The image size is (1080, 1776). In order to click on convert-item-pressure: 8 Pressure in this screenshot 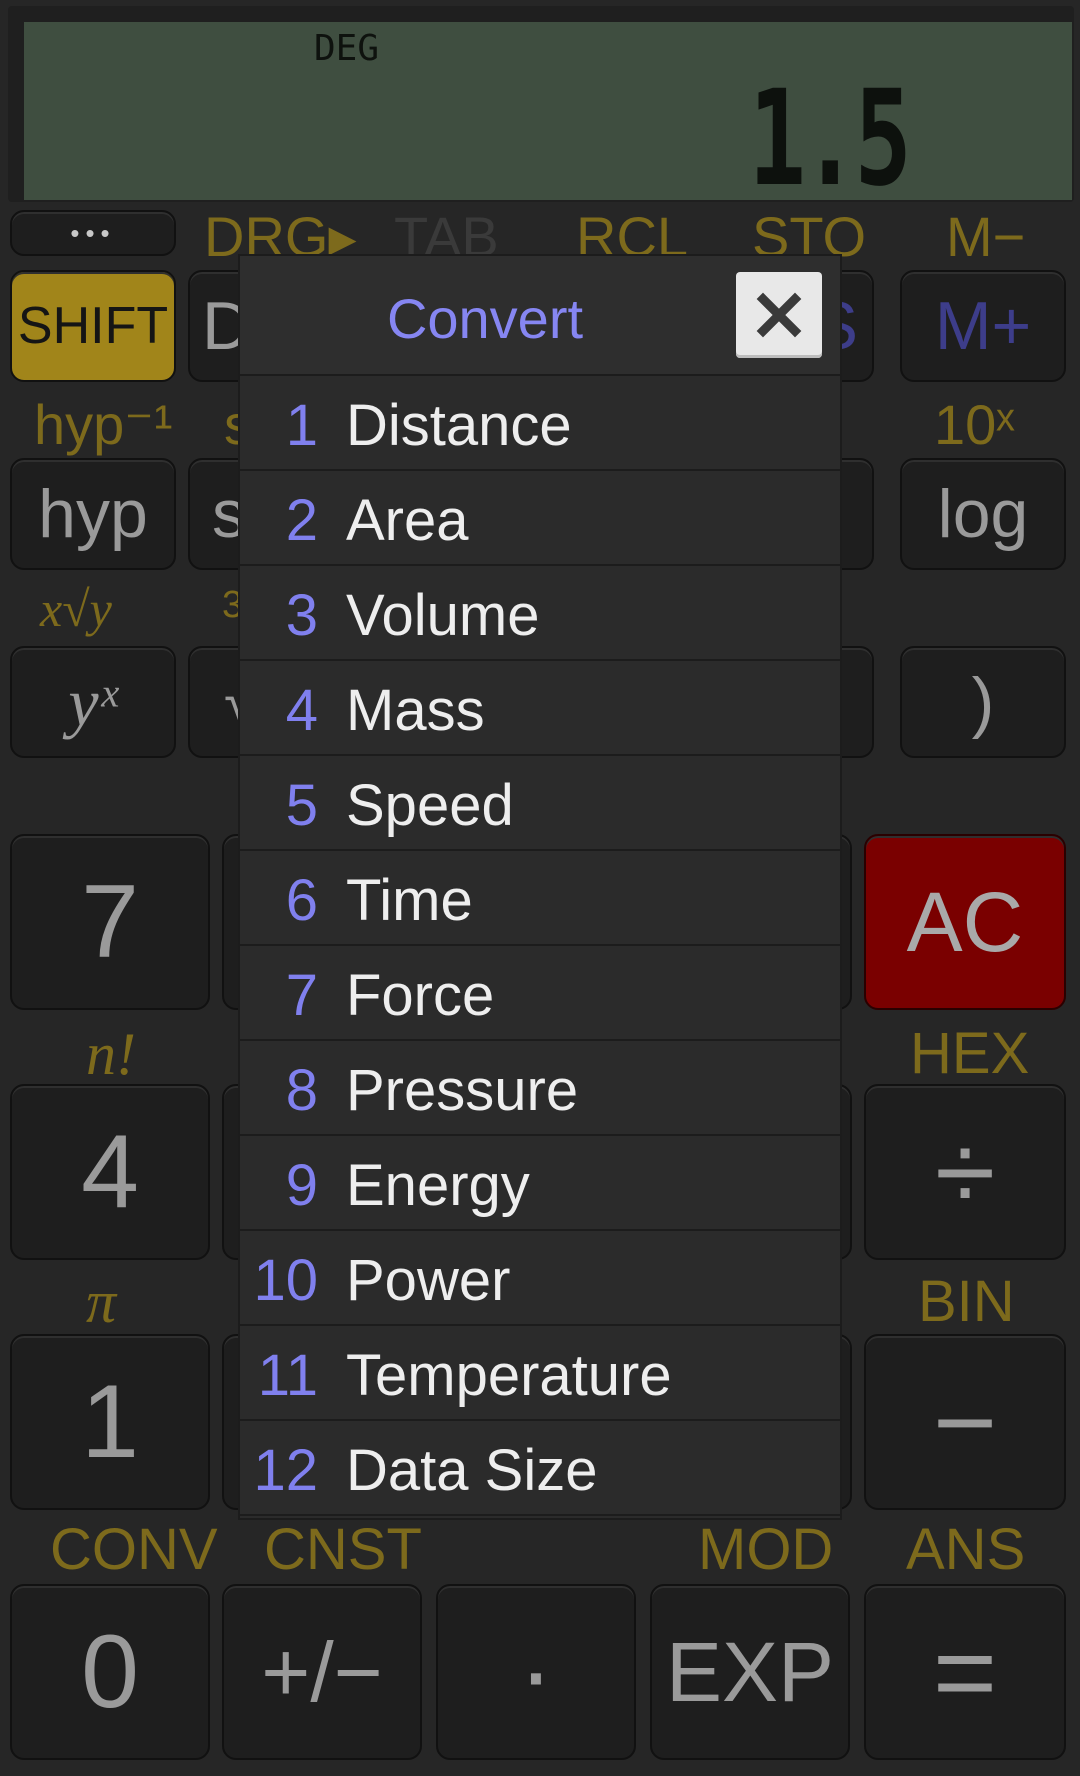, I will do `click(540, 1088)`.